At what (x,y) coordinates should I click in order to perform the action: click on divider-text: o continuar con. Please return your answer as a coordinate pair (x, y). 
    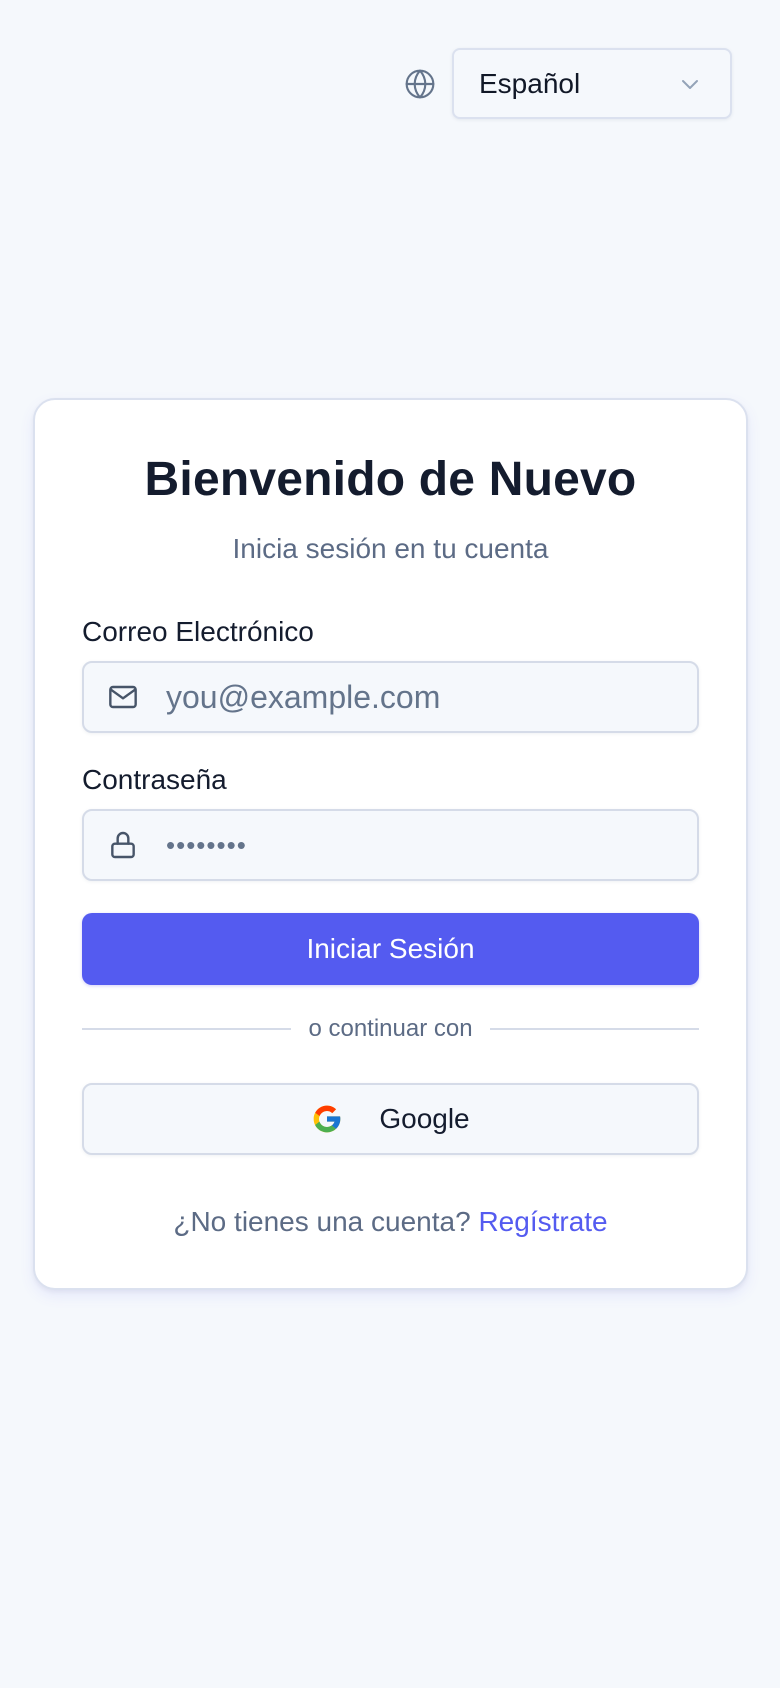
    Looking at the image, I should click on (390, 1028).